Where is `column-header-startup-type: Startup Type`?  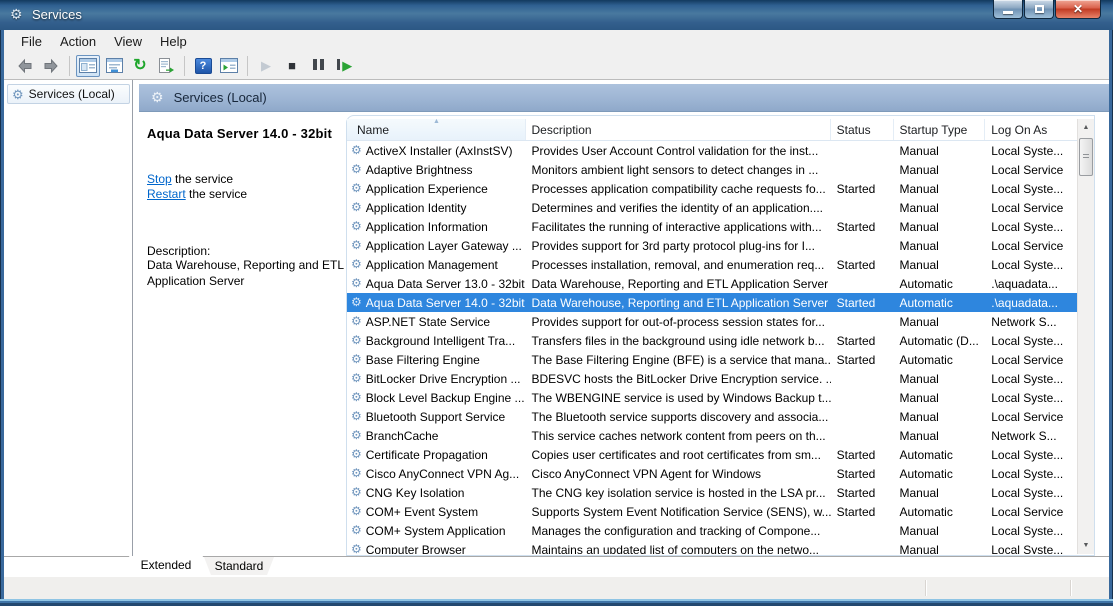
column-header-startup-type: Startup Type is located at coordinates (940, 129).